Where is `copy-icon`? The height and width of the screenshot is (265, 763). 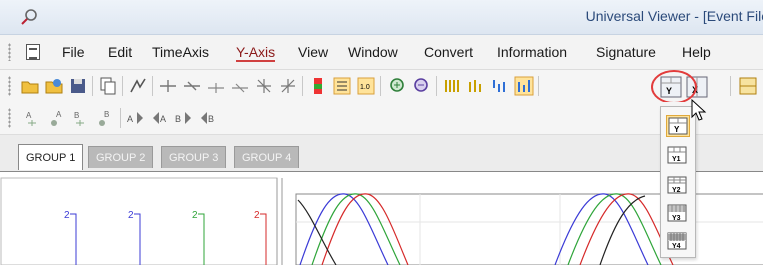 copy-icon is located at coordinates (108, 86).